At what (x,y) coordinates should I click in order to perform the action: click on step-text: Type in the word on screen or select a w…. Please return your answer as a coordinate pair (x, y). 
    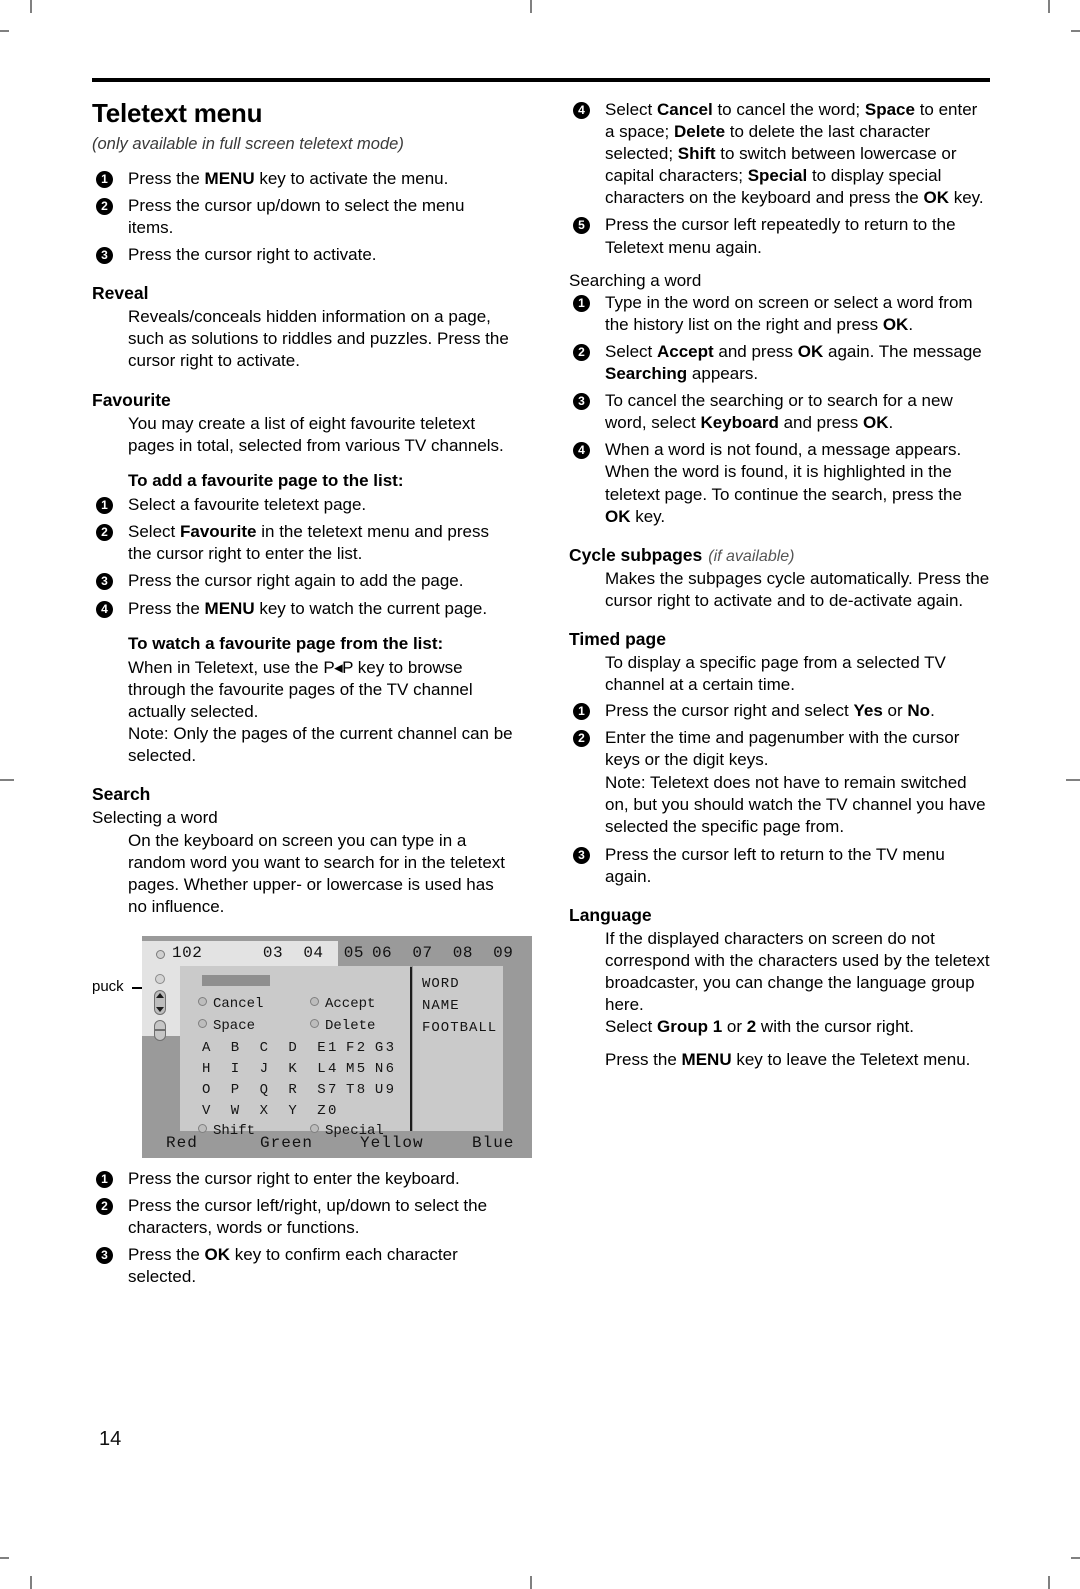
    Looking at the image, I should click on (789, 313).